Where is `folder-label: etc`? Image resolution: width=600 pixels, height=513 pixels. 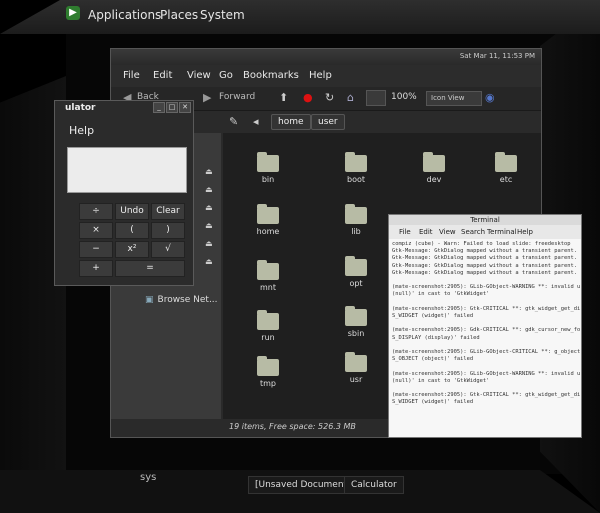
folder-label: etc is located at coordinates (506, 179).